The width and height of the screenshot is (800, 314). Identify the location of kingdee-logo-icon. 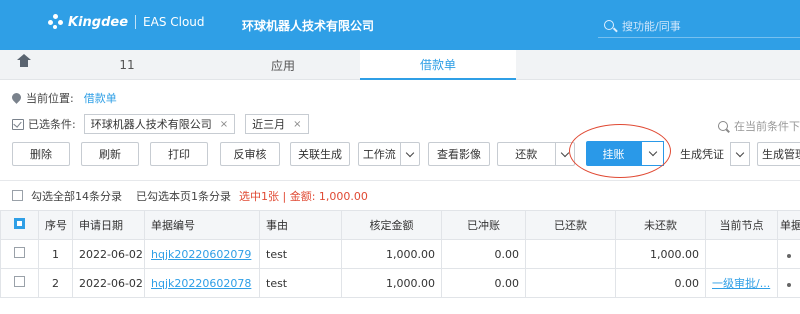
(56, 22).